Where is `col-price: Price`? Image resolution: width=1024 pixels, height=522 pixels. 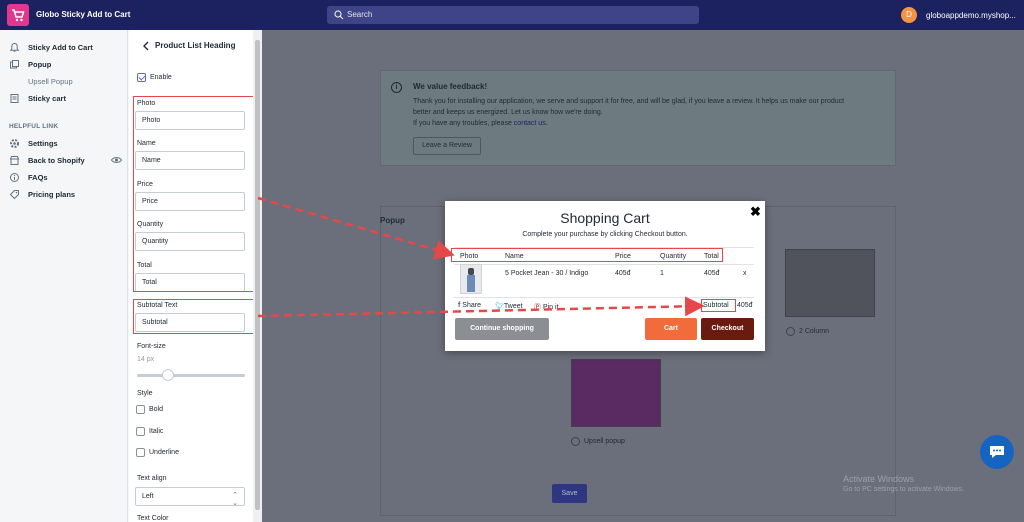
col-price: Price is located at coordinates (623, 256).